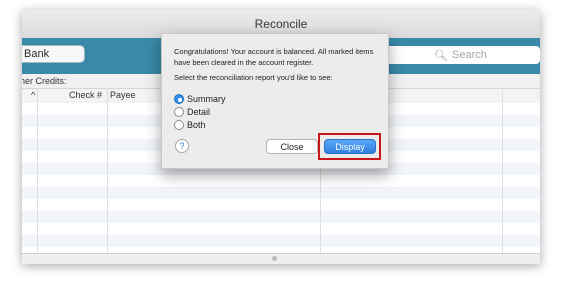 This screenshot has width=584, height=286. What do you see at coordinates (85, 95) in the screenshot?
I see `column-header-check-number: Check #` at bounding box center [85, 95].